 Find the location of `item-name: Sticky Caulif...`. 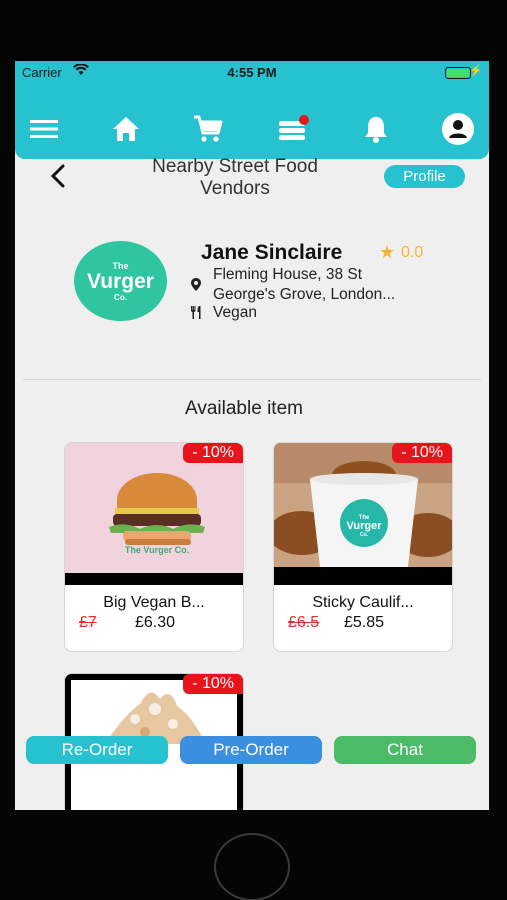

item-name: Sticky Caulif... is located at coordinates (363, 602).